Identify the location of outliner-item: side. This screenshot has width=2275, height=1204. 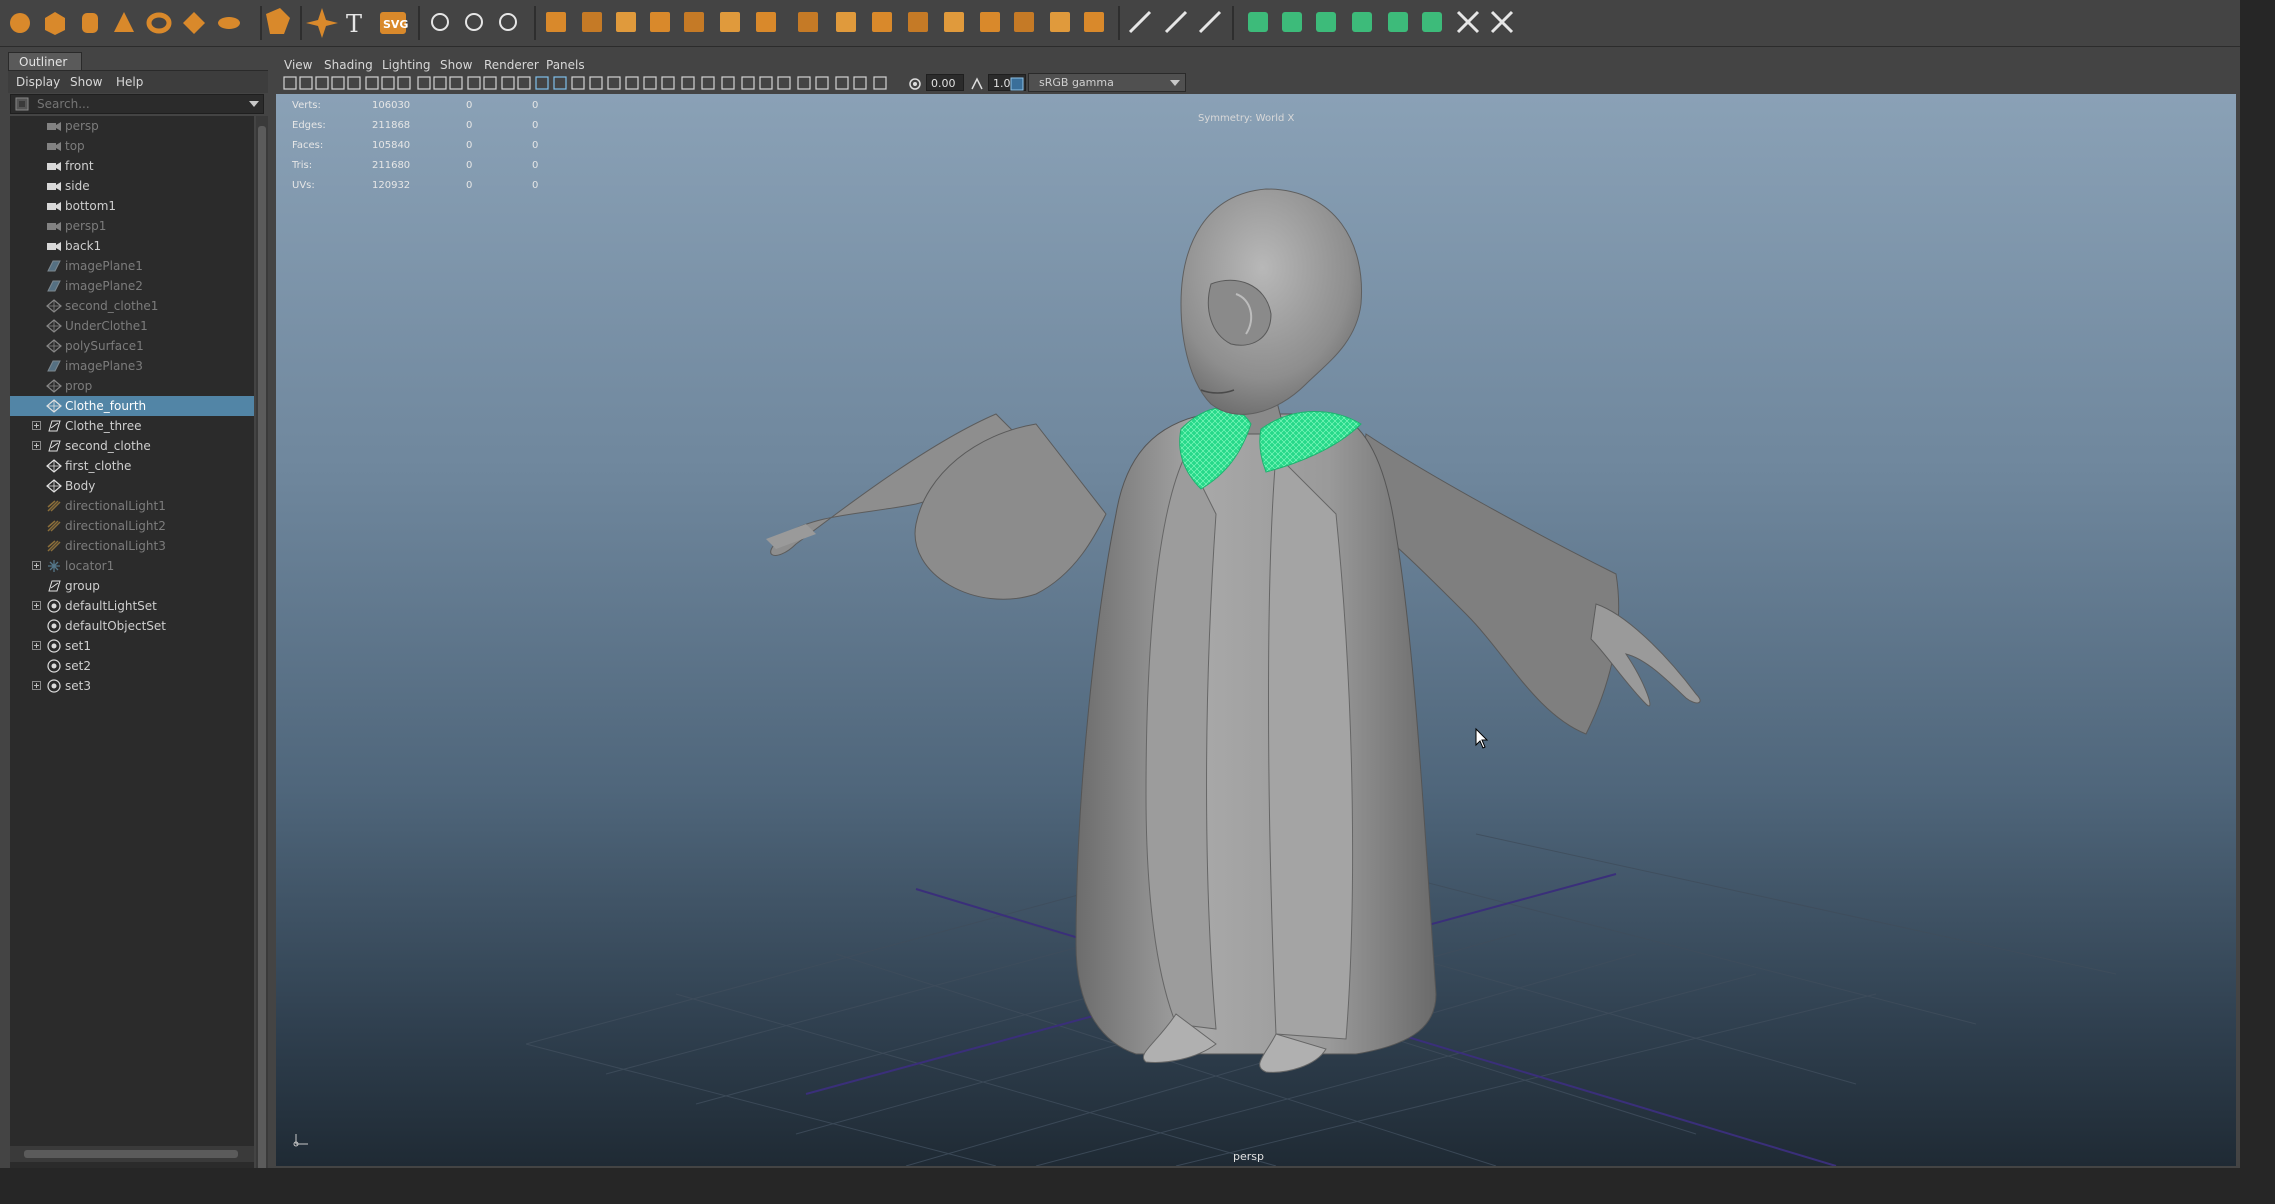
(132, 186).